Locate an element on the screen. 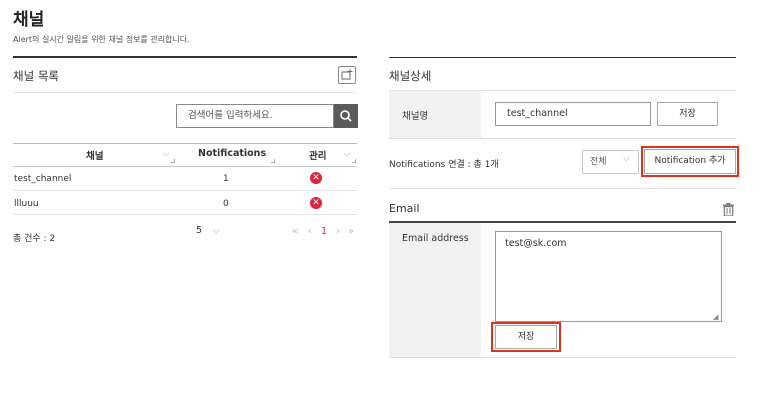 This screenshot has height=413, width=770. pager-last: » is located at coordinates (351, 231).